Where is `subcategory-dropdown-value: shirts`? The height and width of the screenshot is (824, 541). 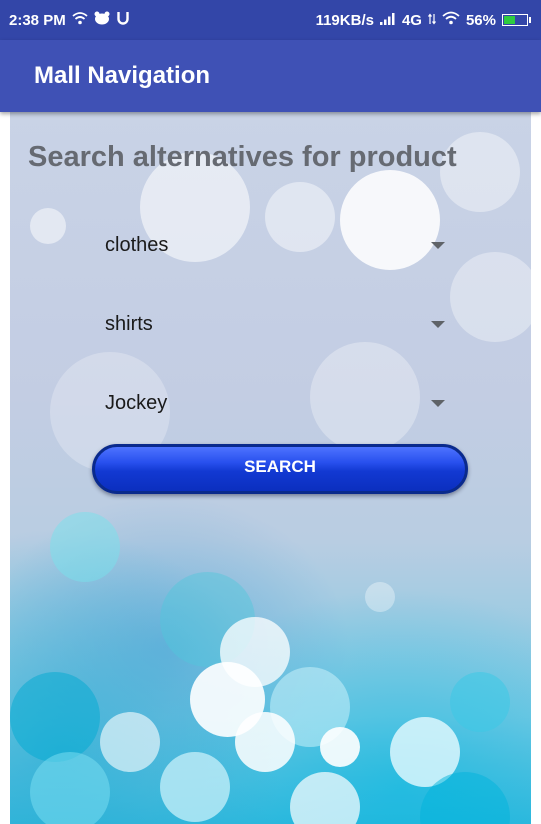
subcategory-dropdown-value: shirts is located at coordinates (129, 324).